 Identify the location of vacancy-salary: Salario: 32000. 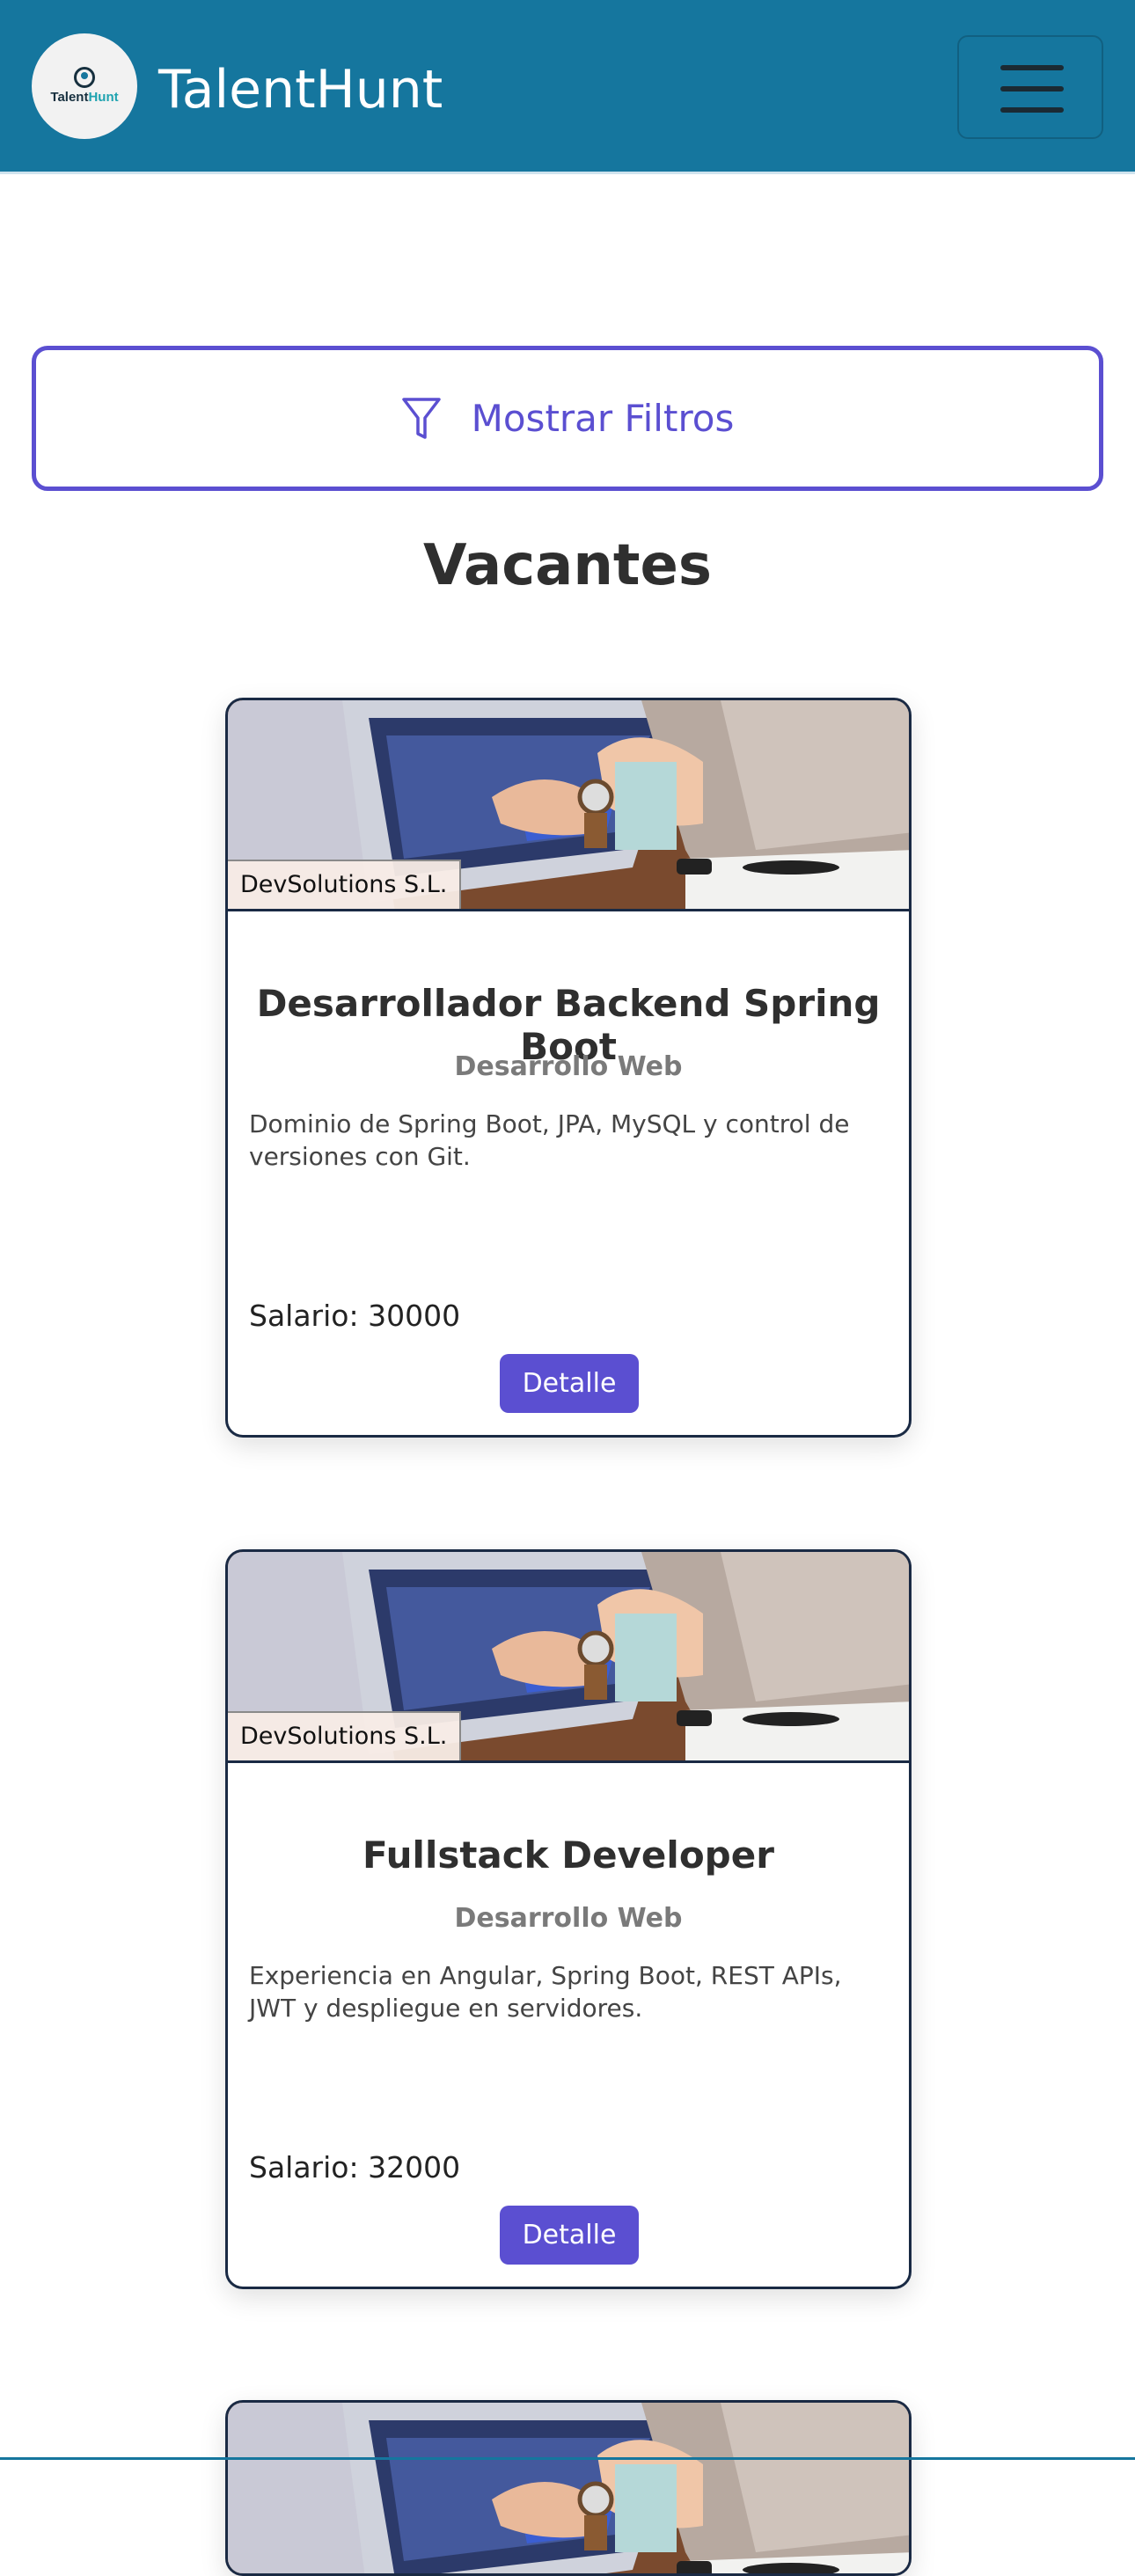
(355, 2167).